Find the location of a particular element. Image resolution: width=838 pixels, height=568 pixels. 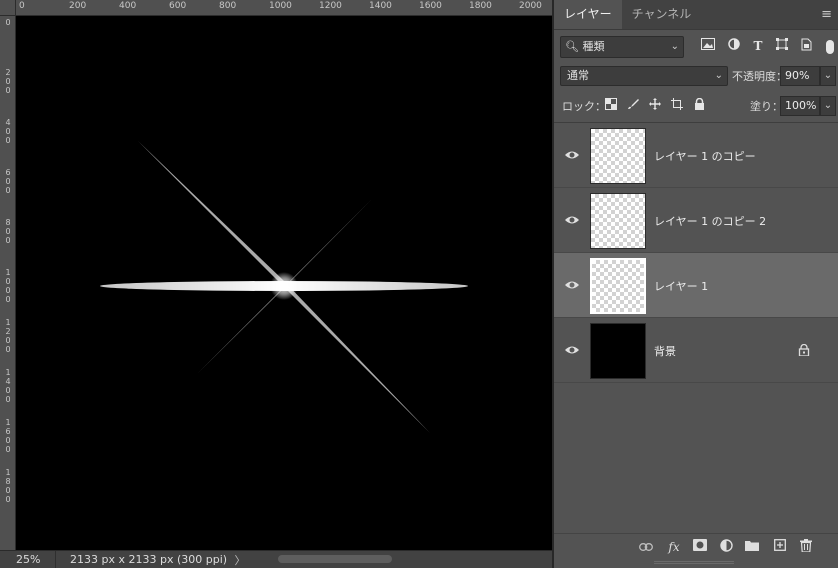

layer-row-selected: レイヤー 1 is located at coordinates (696, 285).